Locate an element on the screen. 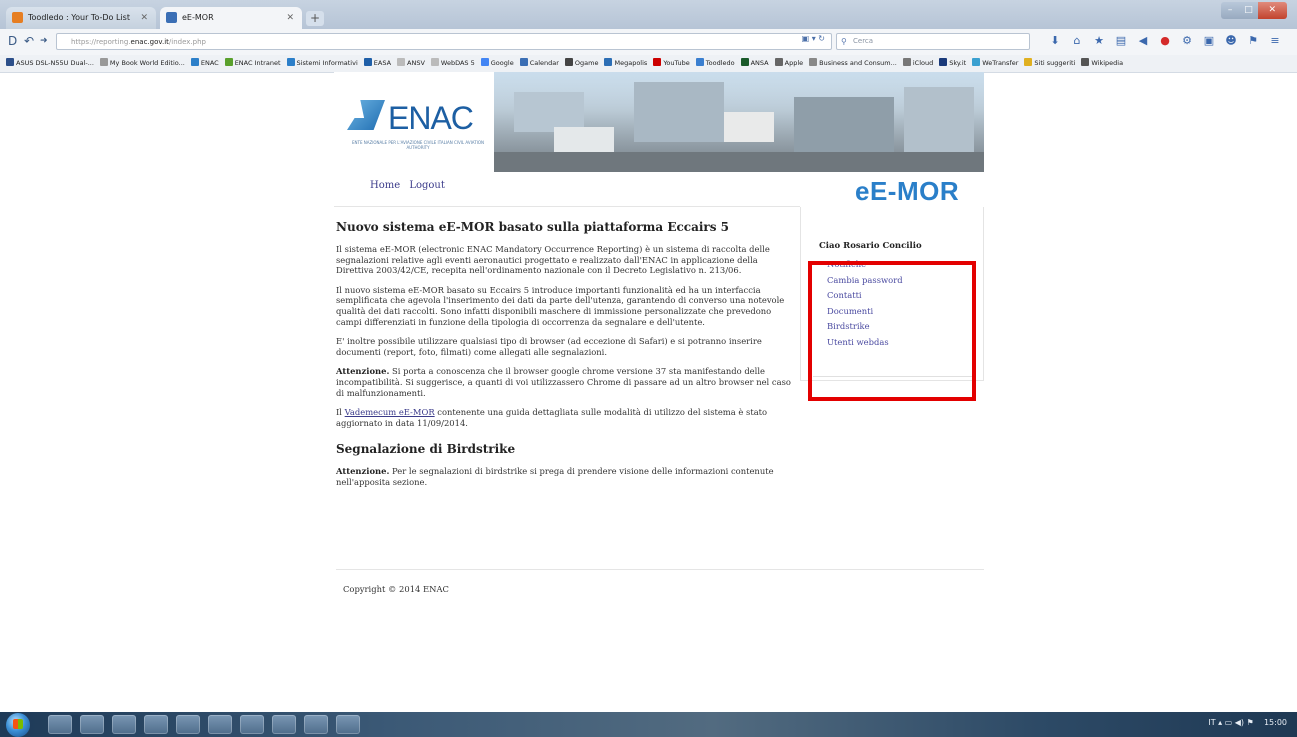 The width and height of the screenshot is (1297, 737). divider is located at coordinates (567, 206).